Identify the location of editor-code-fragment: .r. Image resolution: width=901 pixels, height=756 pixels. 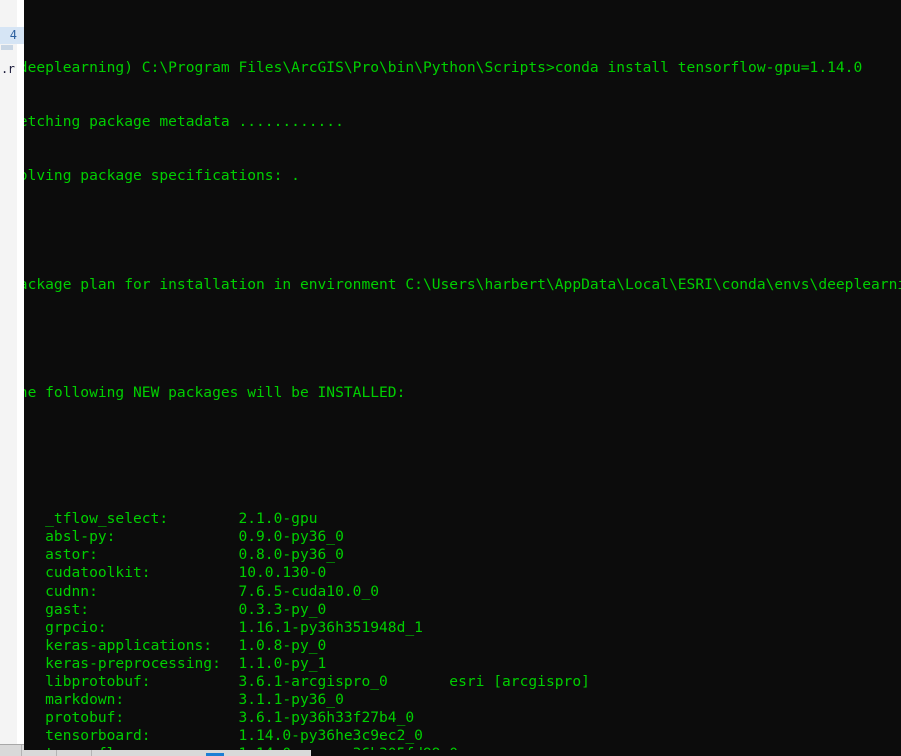
(8, 69).